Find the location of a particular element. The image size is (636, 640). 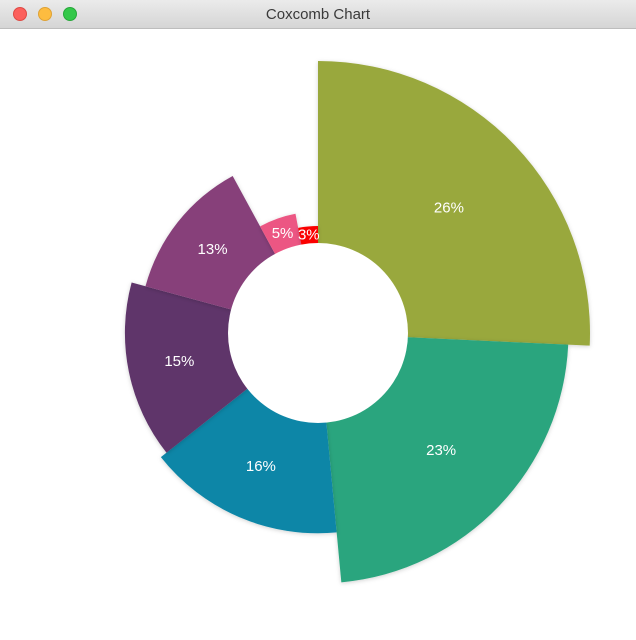

title-bar: Coxcomb Chart is located at coordinates (318, 14).